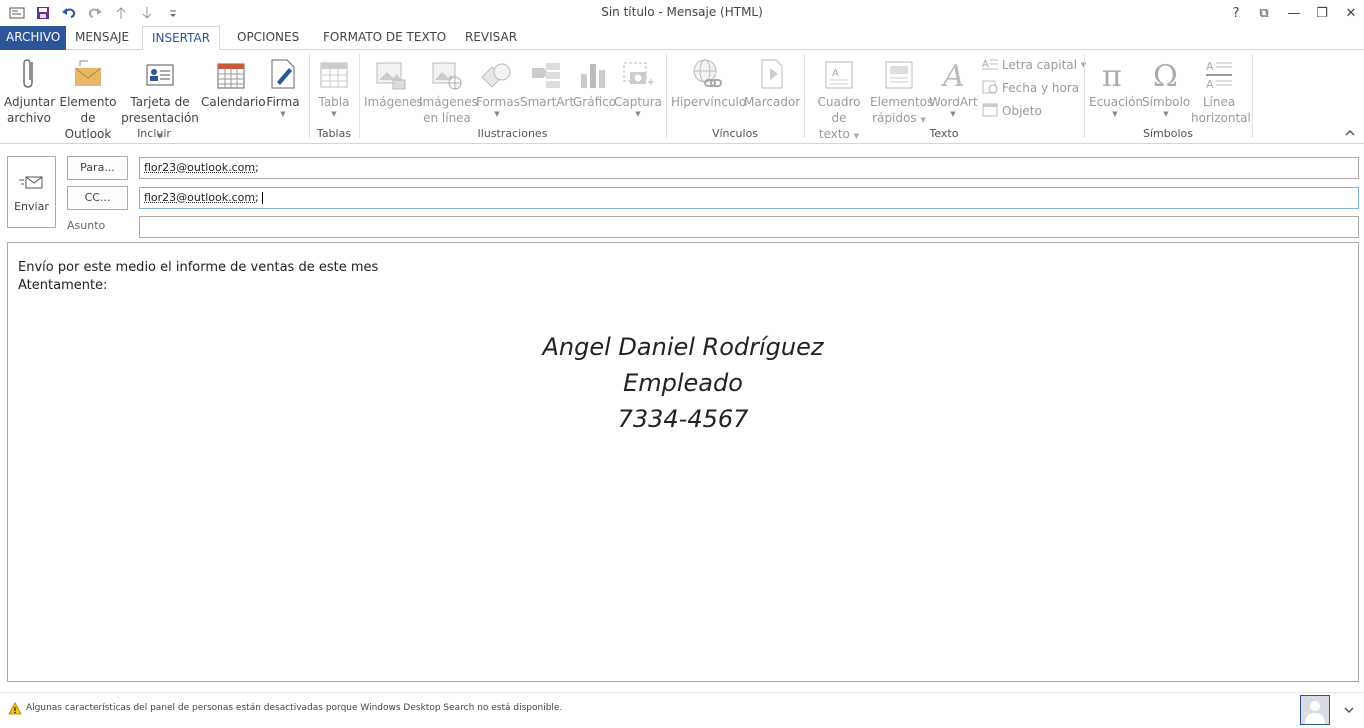  Describe the element at coordinates (1219, 90) in the screenshot. I see `linea-horizontal-button: AA Línea horizontal` at that location.